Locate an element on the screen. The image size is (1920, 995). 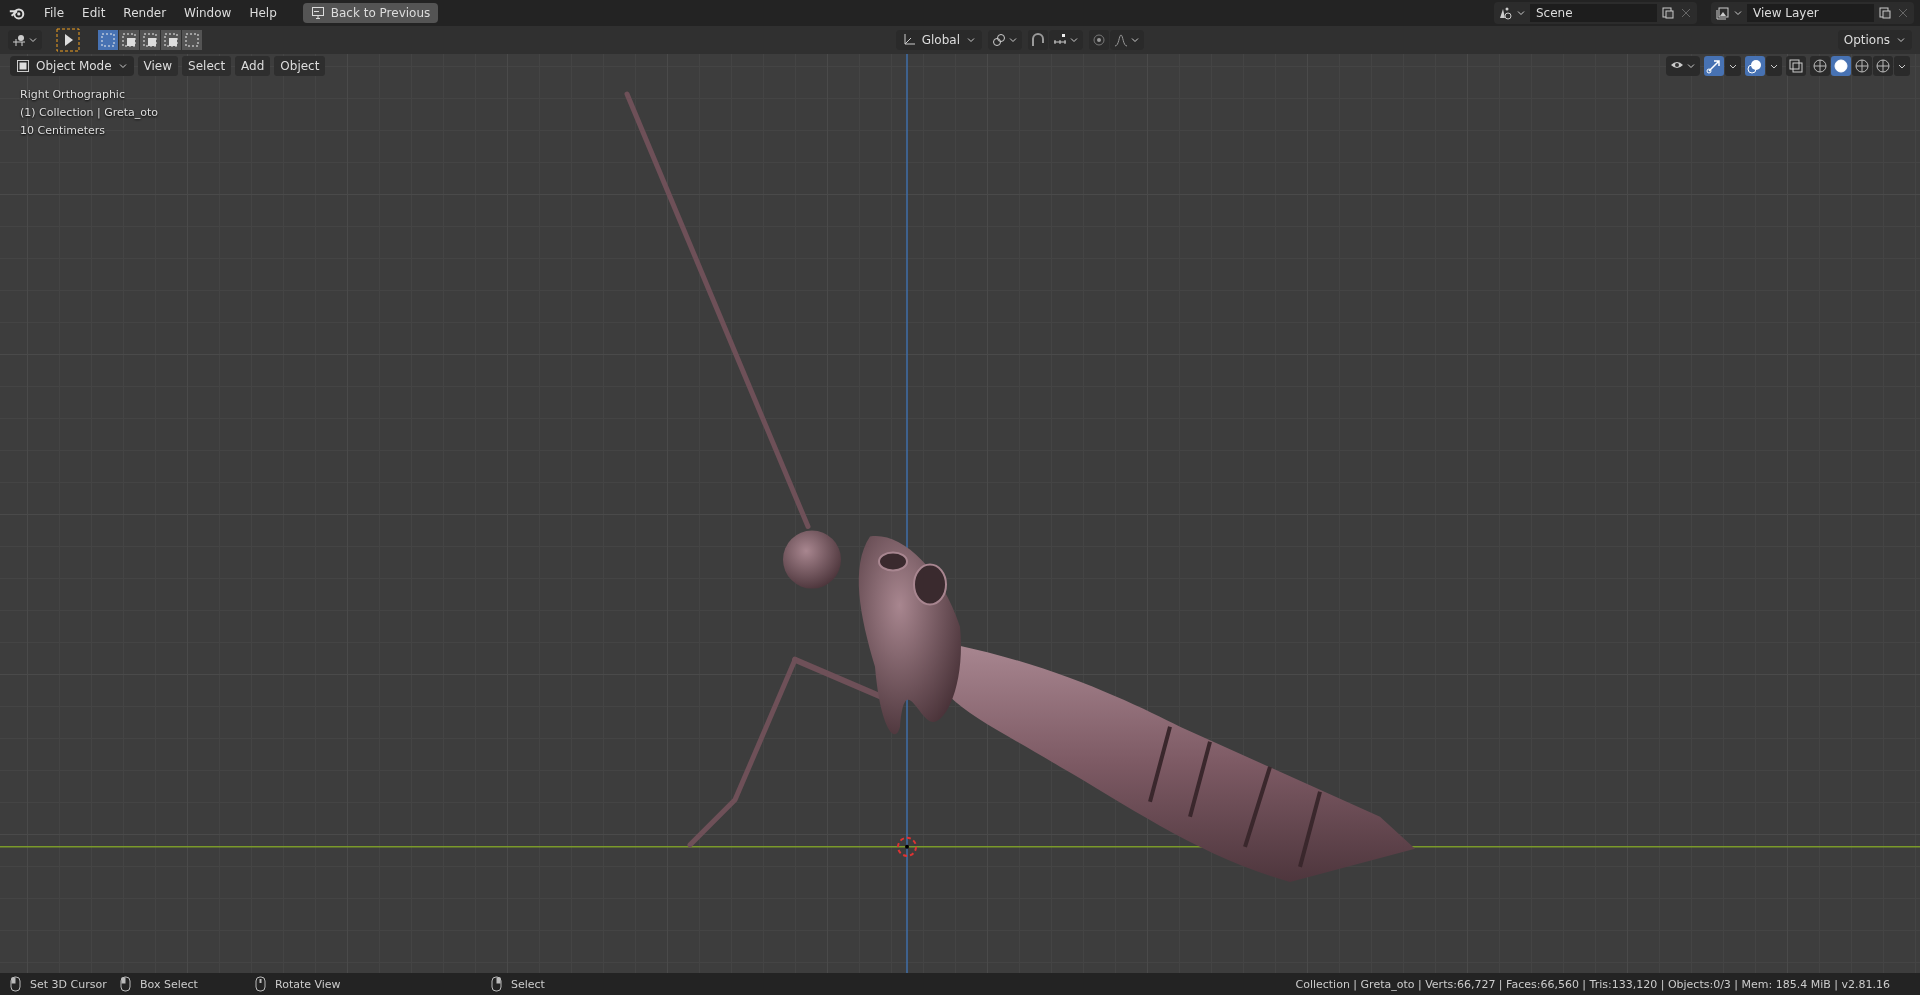
3d-cursor-icon is located at coordinates (907, 846).